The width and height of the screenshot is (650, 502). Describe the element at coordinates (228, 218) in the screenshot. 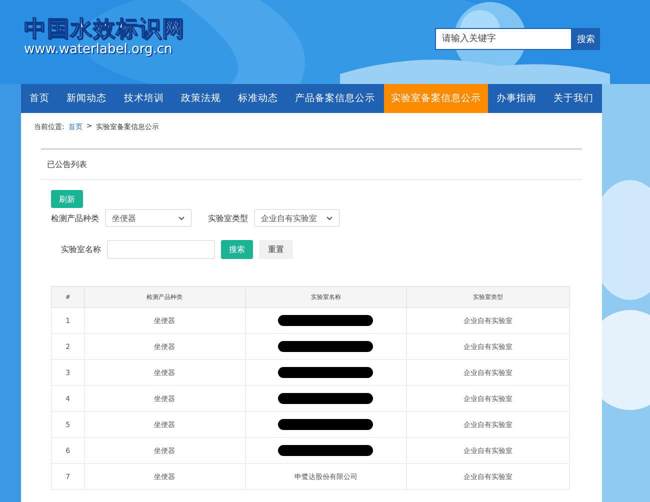

I see `filter-label: 实验室类型` at that location.